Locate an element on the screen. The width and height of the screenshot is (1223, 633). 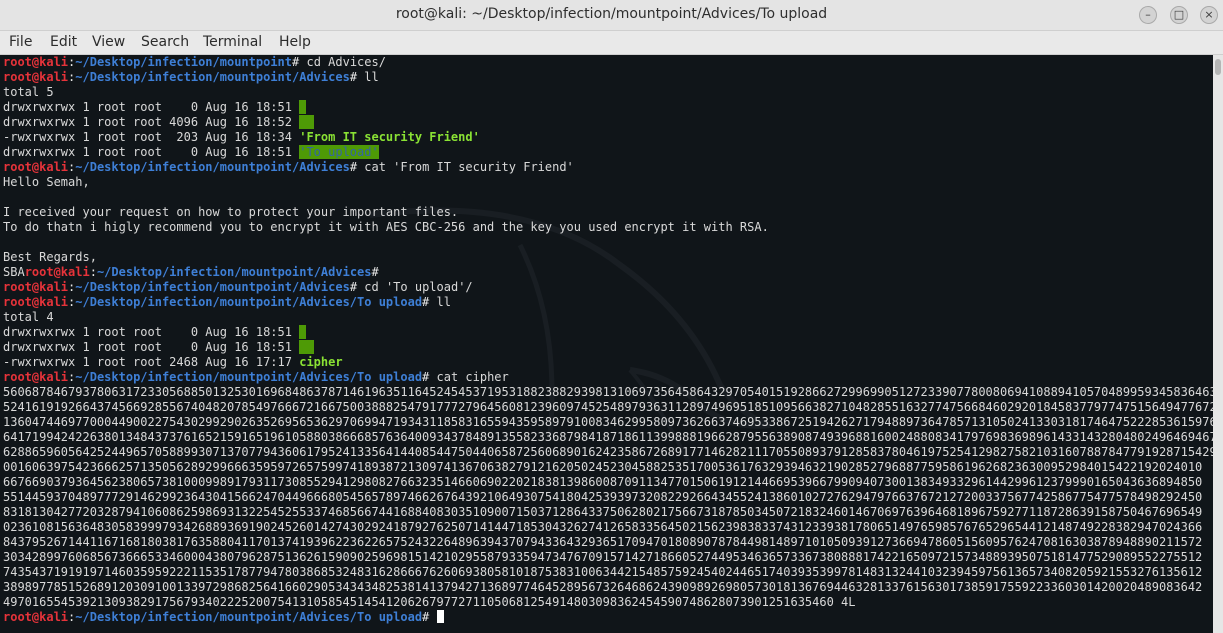
text-cursor is located at coordinates (440, 616).